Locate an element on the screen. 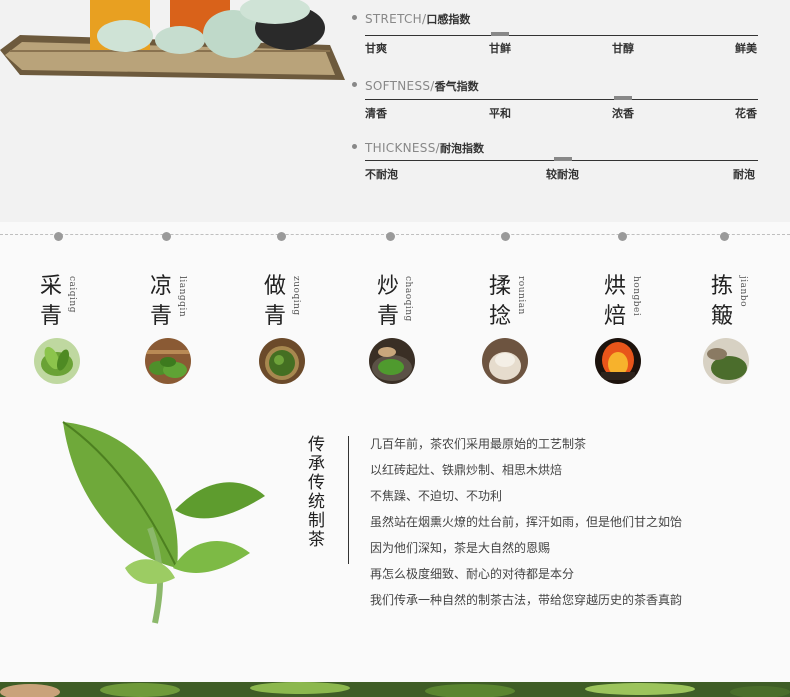  craft-line: 因为他们深知，茶是大自然的恩赐 is located at coordinates (460, 548).